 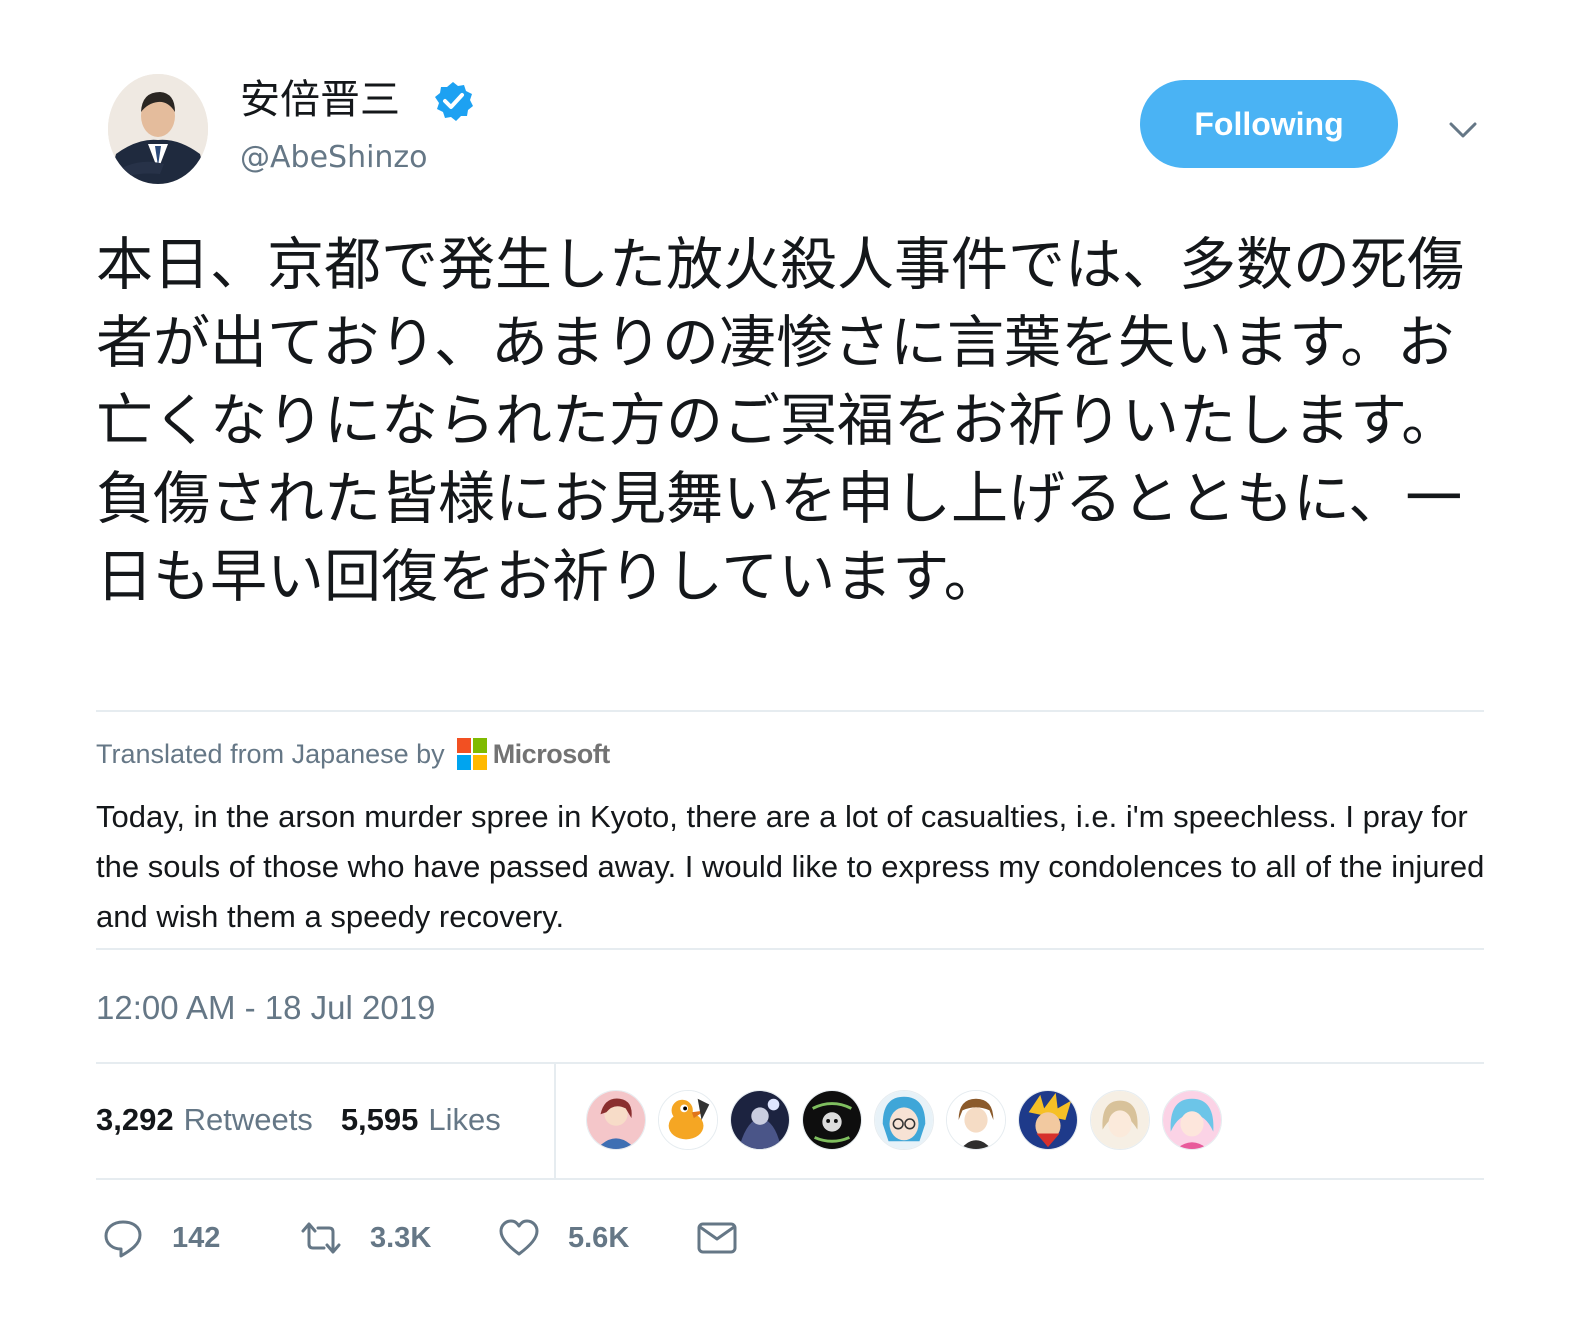 I want to click on chevron-down-icon, so click(x=1463, y=129).